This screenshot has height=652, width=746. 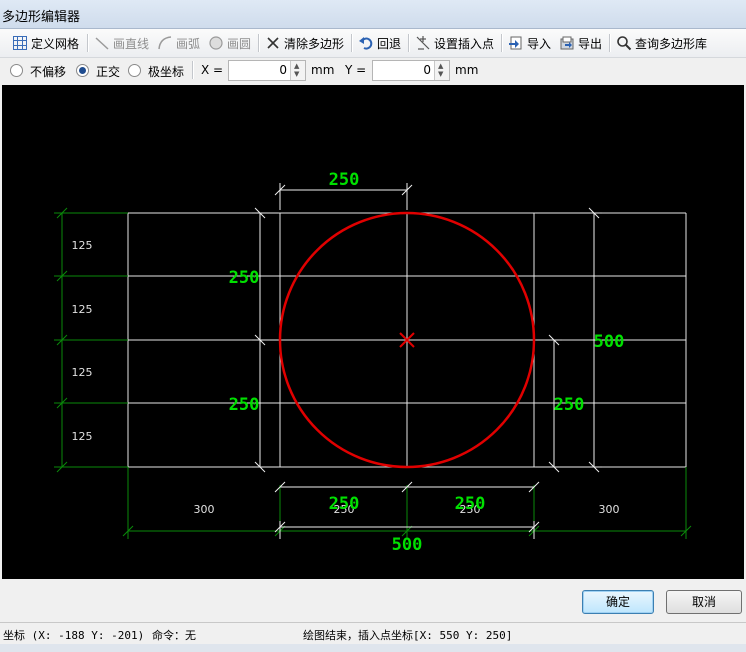 I want to click on export-button: 导出, so click(x=580, y=43).